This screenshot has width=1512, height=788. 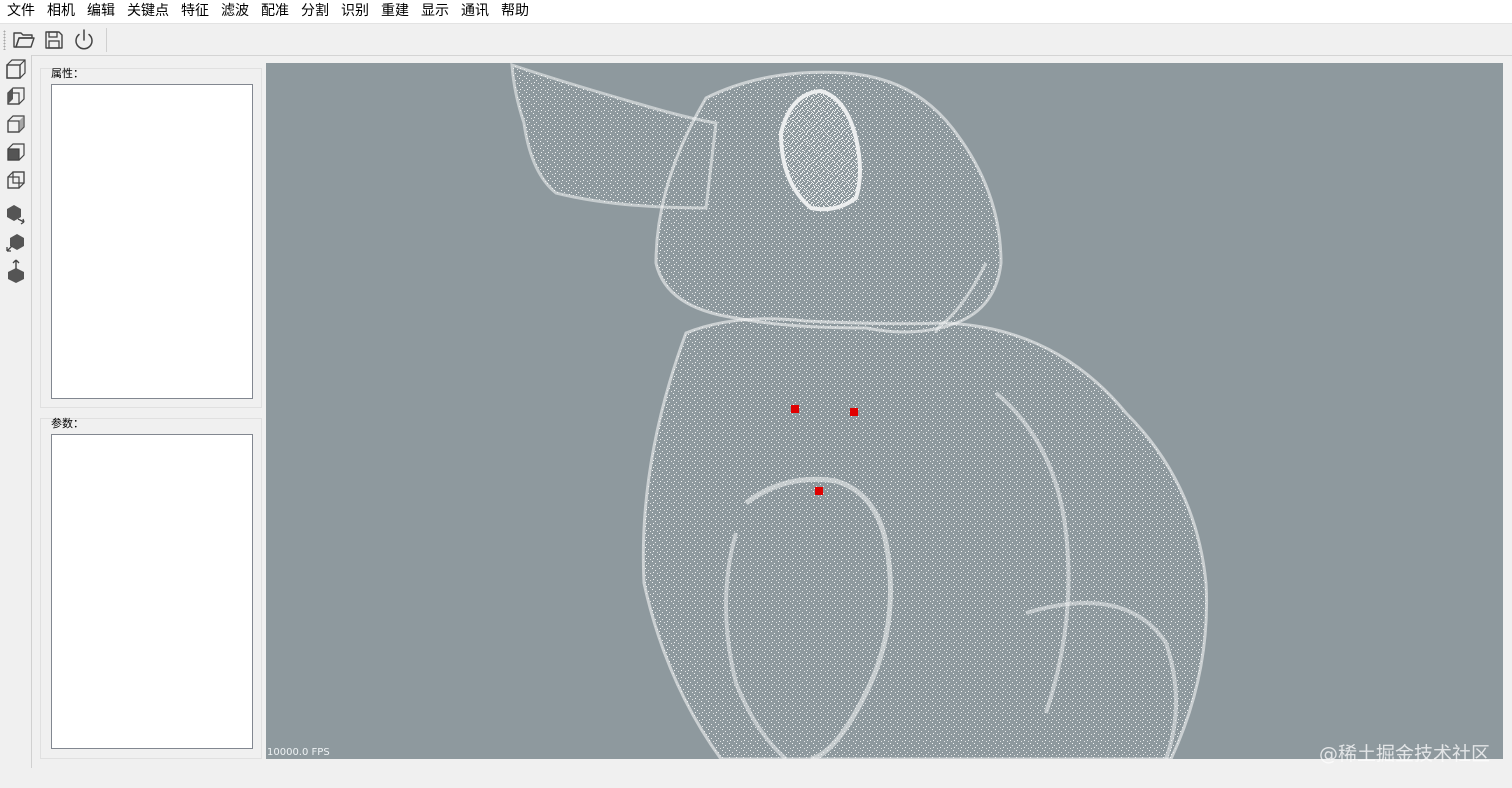 I want to click on transform-button, so click(x=15, y=215).